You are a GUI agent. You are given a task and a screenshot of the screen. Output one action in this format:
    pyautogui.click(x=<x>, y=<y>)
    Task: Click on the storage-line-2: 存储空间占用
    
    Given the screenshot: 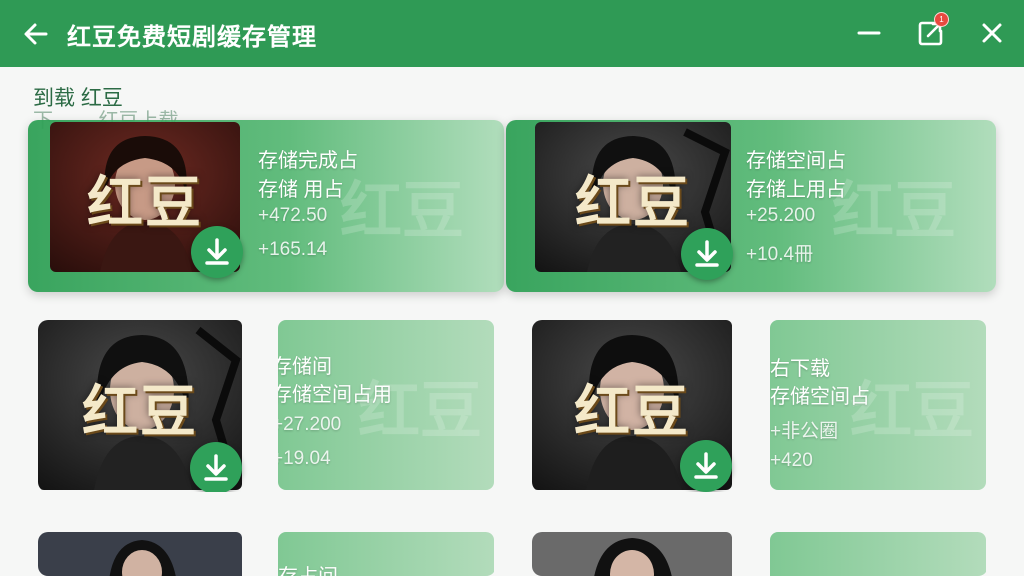 What is the action you would take?
    pyautogui.click(x=335, y=395)
    